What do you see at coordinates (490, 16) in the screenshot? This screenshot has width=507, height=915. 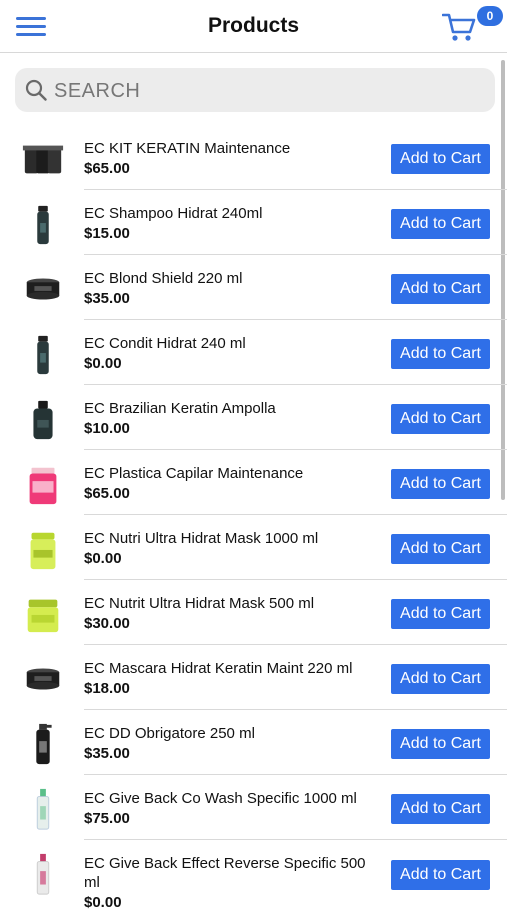 I see `cart-count-badge: 0` at bounding box center [490, 16].